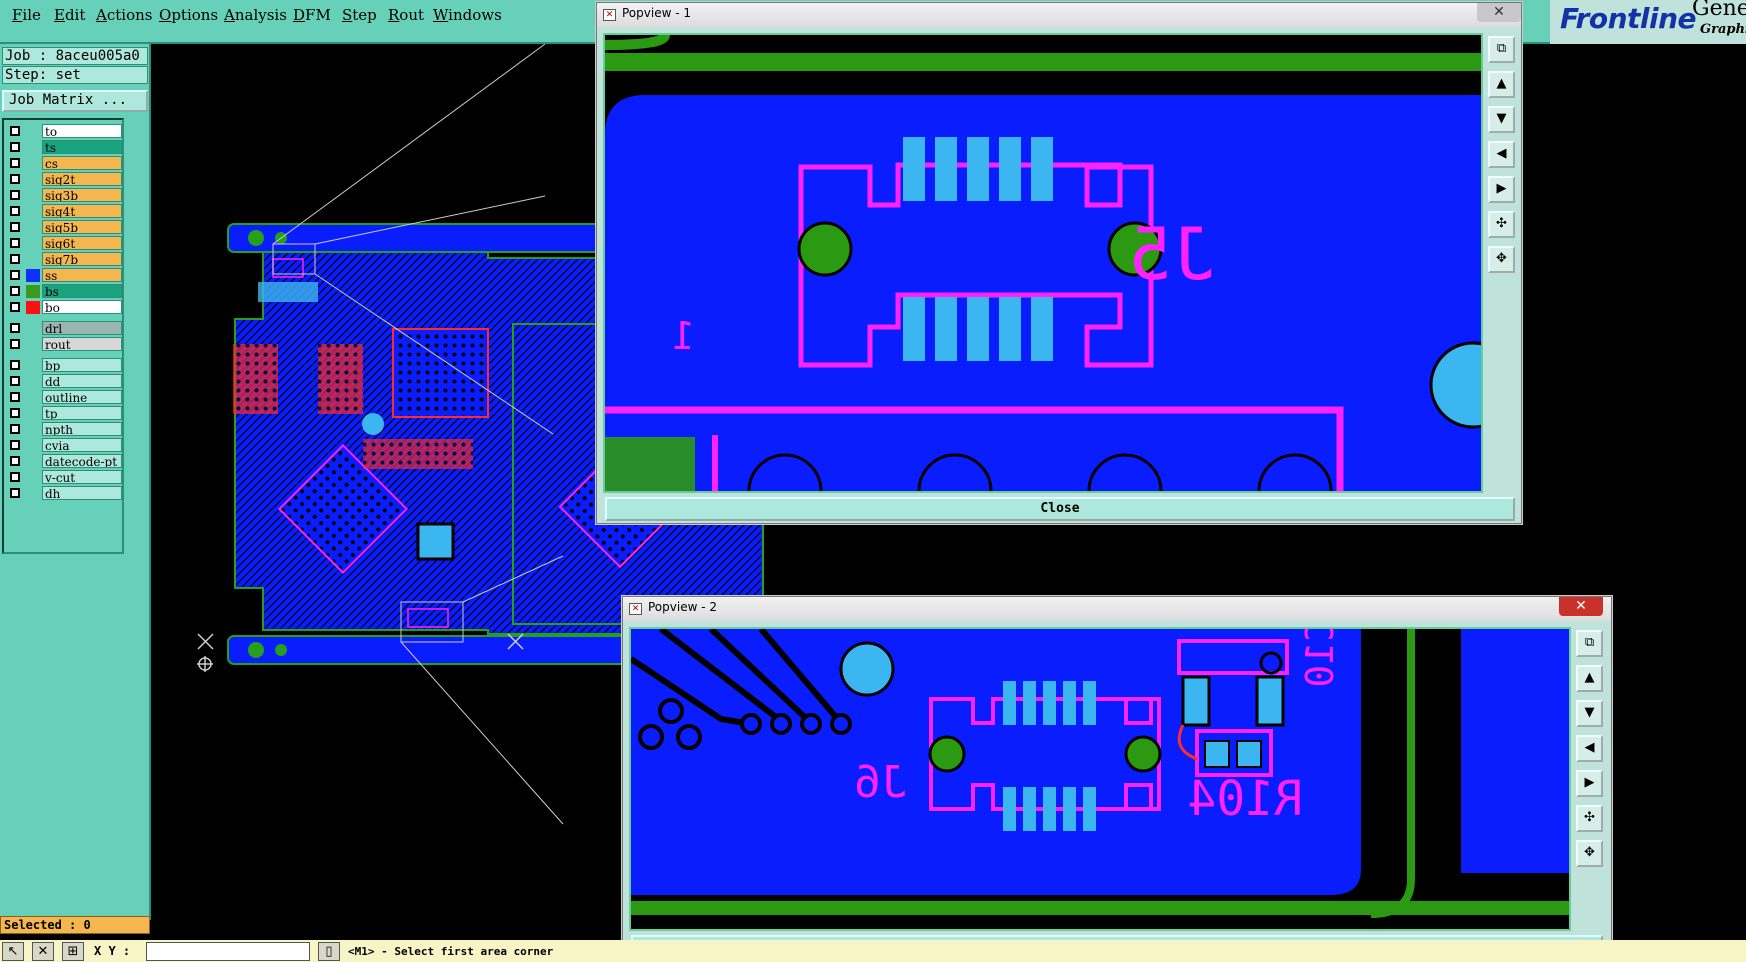 This screenshot has height=962, width=1746. Describe the element at coordinates (1117, 609) in the screenshot. I see `popview-2-titlebar: ✕ Popview - 2 ✕` at that location.